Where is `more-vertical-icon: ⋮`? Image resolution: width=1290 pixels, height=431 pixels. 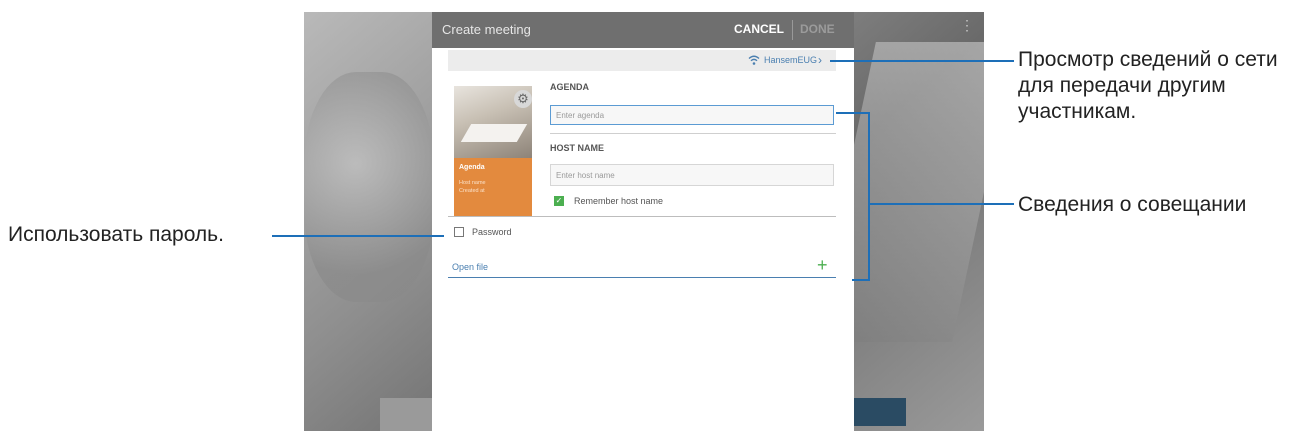 more-vertical-icon: ⋮ is located at coordinates (967, 25).